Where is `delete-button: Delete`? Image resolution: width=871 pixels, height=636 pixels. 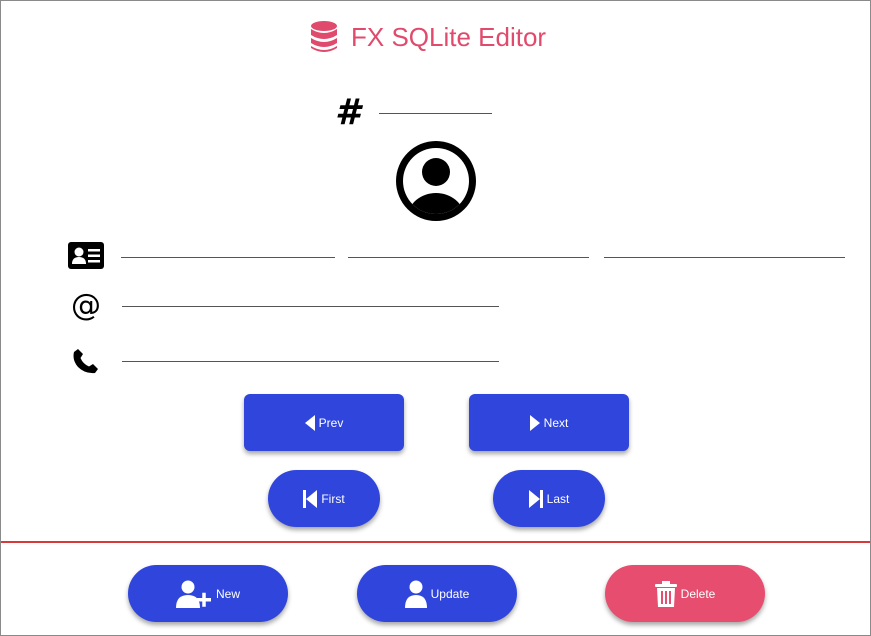 delete-button: Delete is located at coordinates (685, 593).